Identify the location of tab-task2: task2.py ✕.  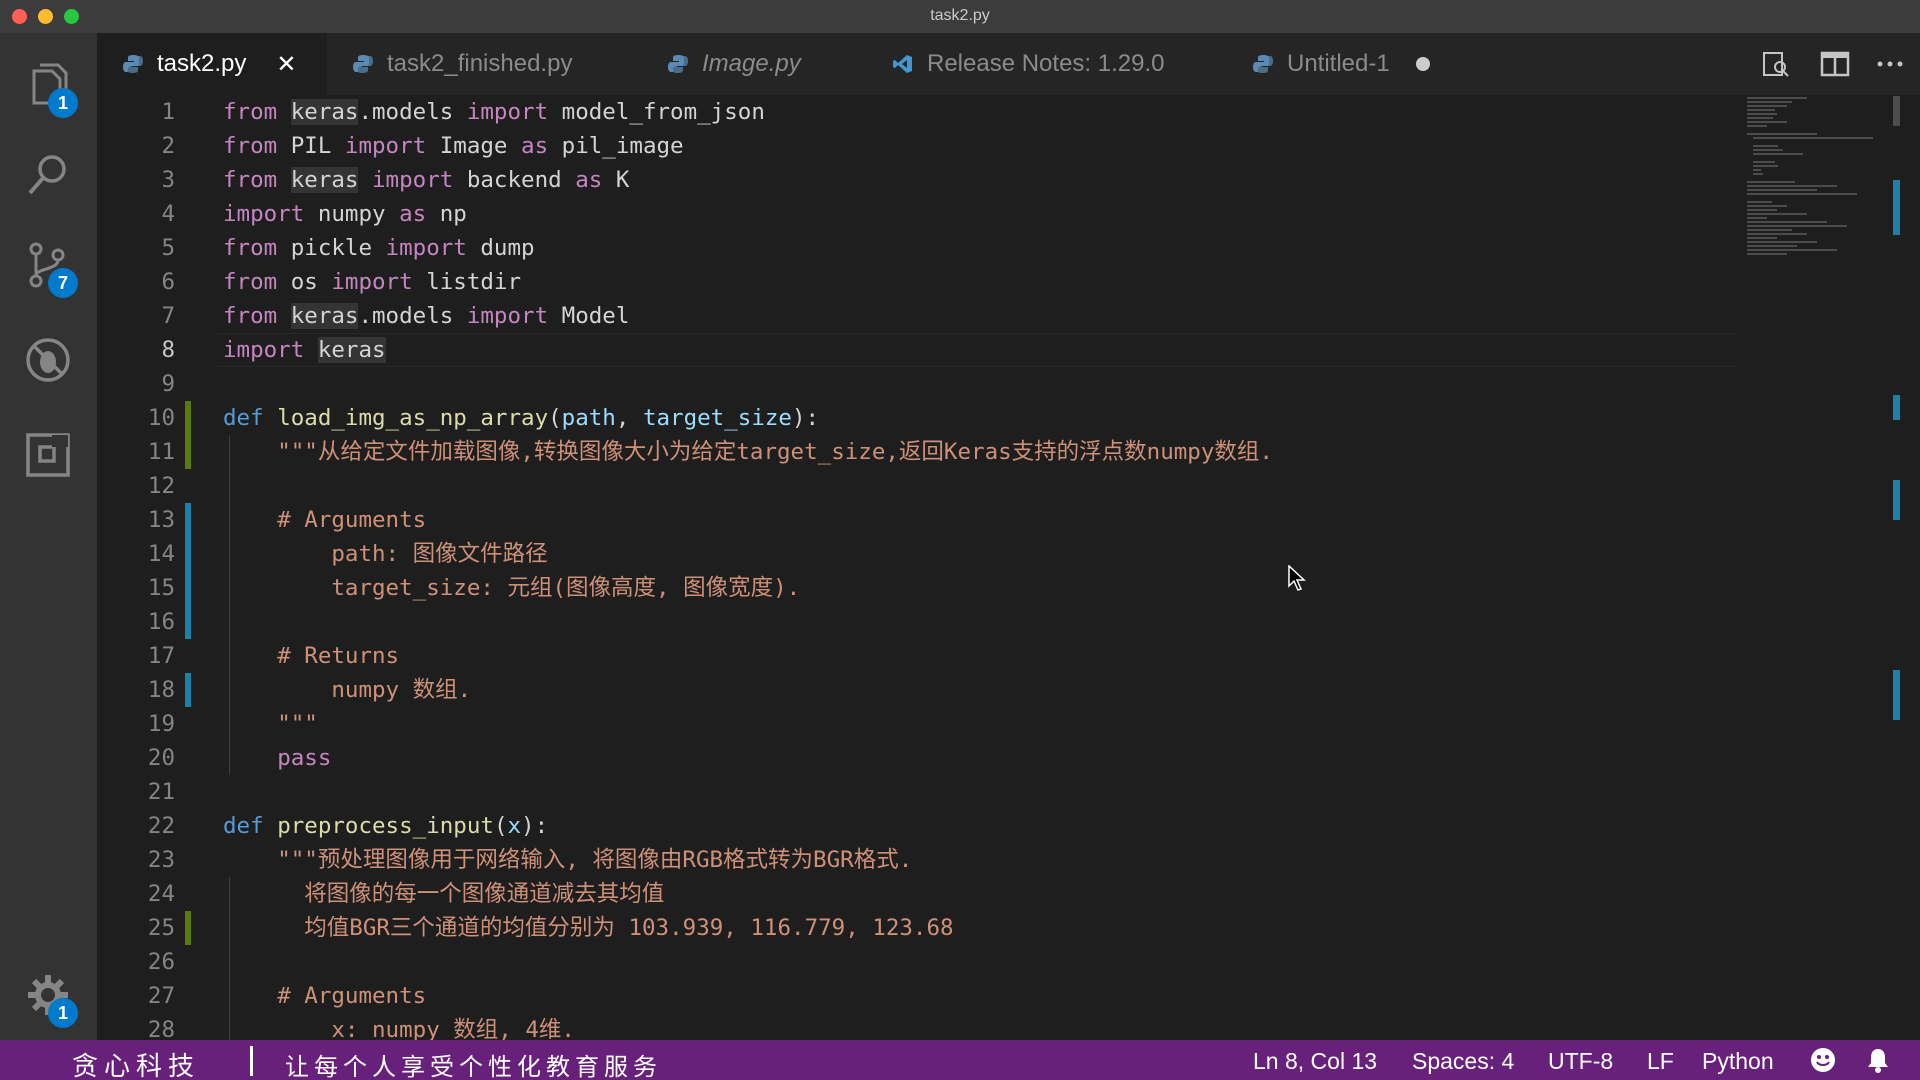
(212, 64).